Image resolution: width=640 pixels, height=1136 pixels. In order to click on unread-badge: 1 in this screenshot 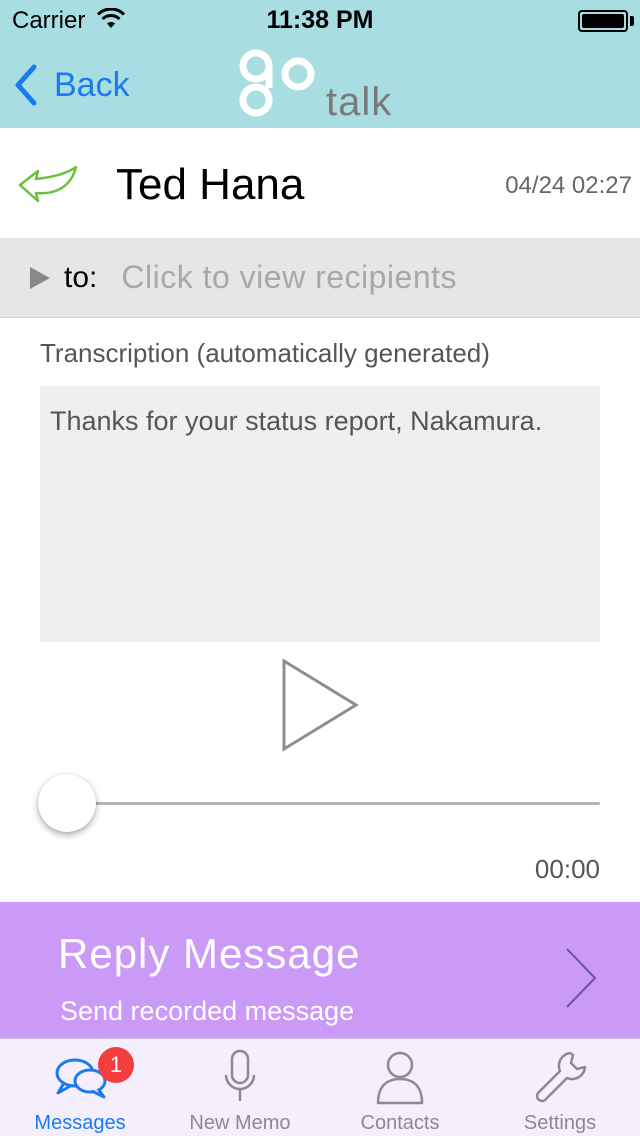, I will do `click(116, 1065)`.